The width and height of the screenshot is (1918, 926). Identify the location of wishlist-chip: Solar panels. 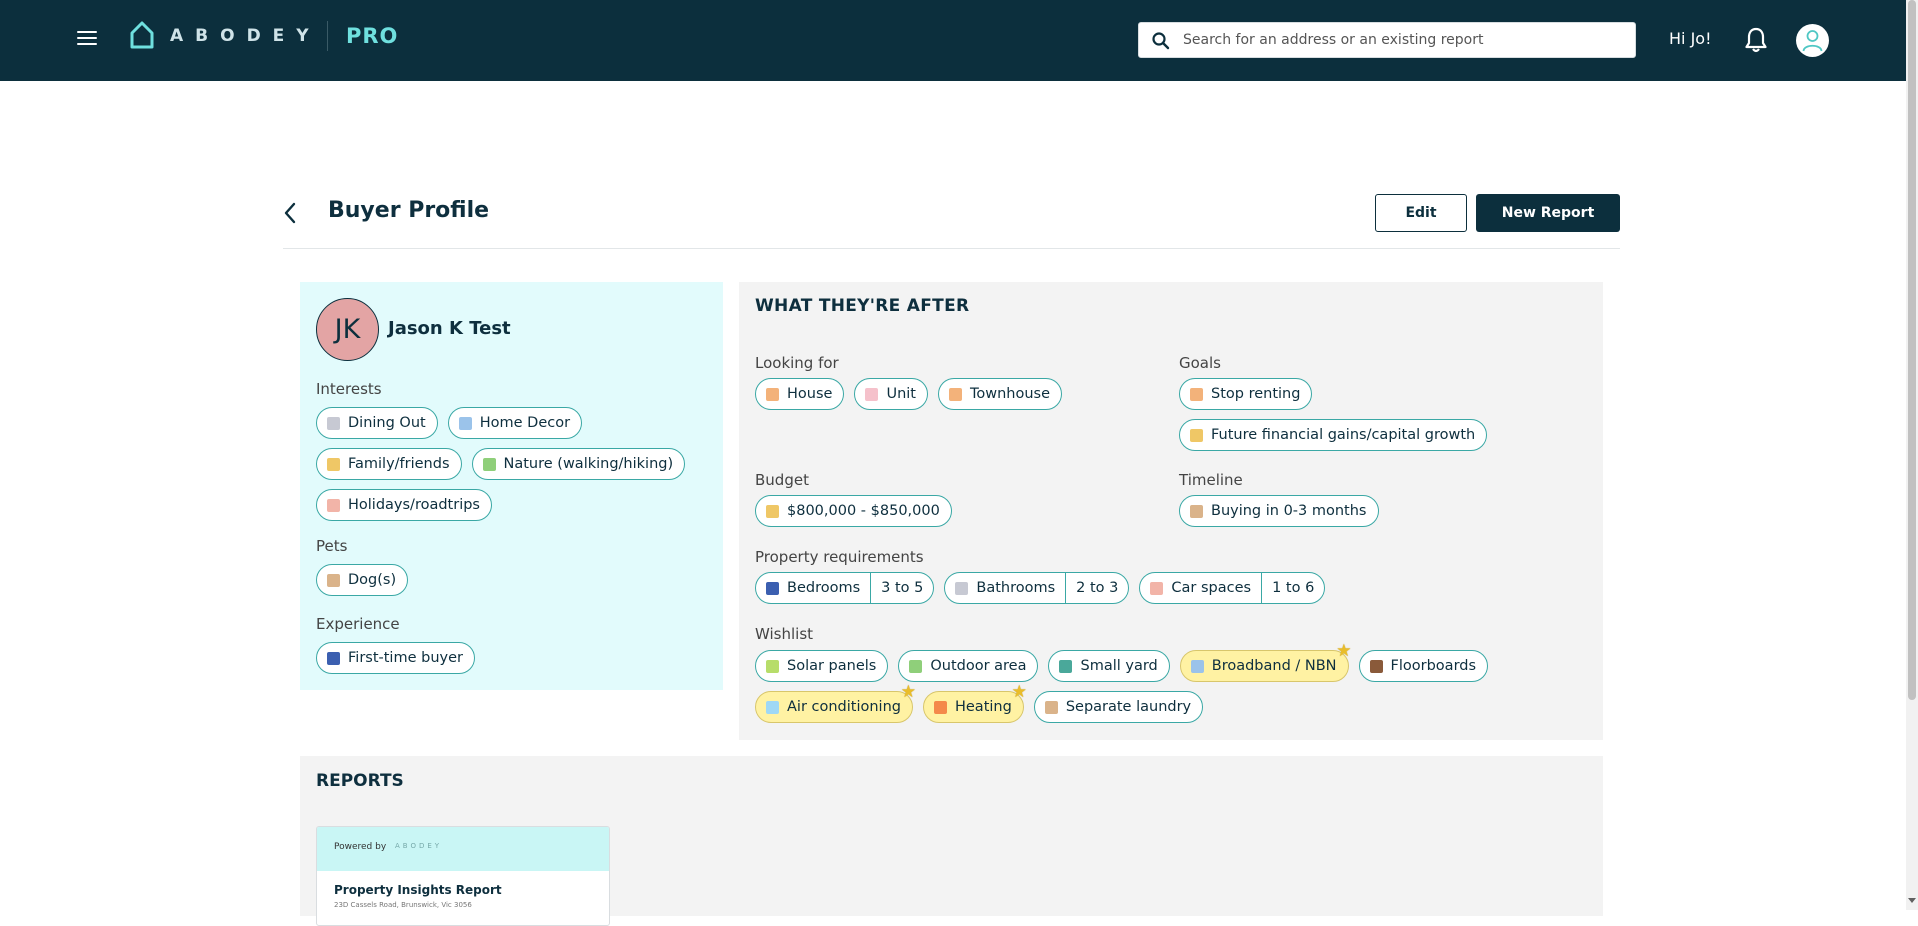
(822, 666).